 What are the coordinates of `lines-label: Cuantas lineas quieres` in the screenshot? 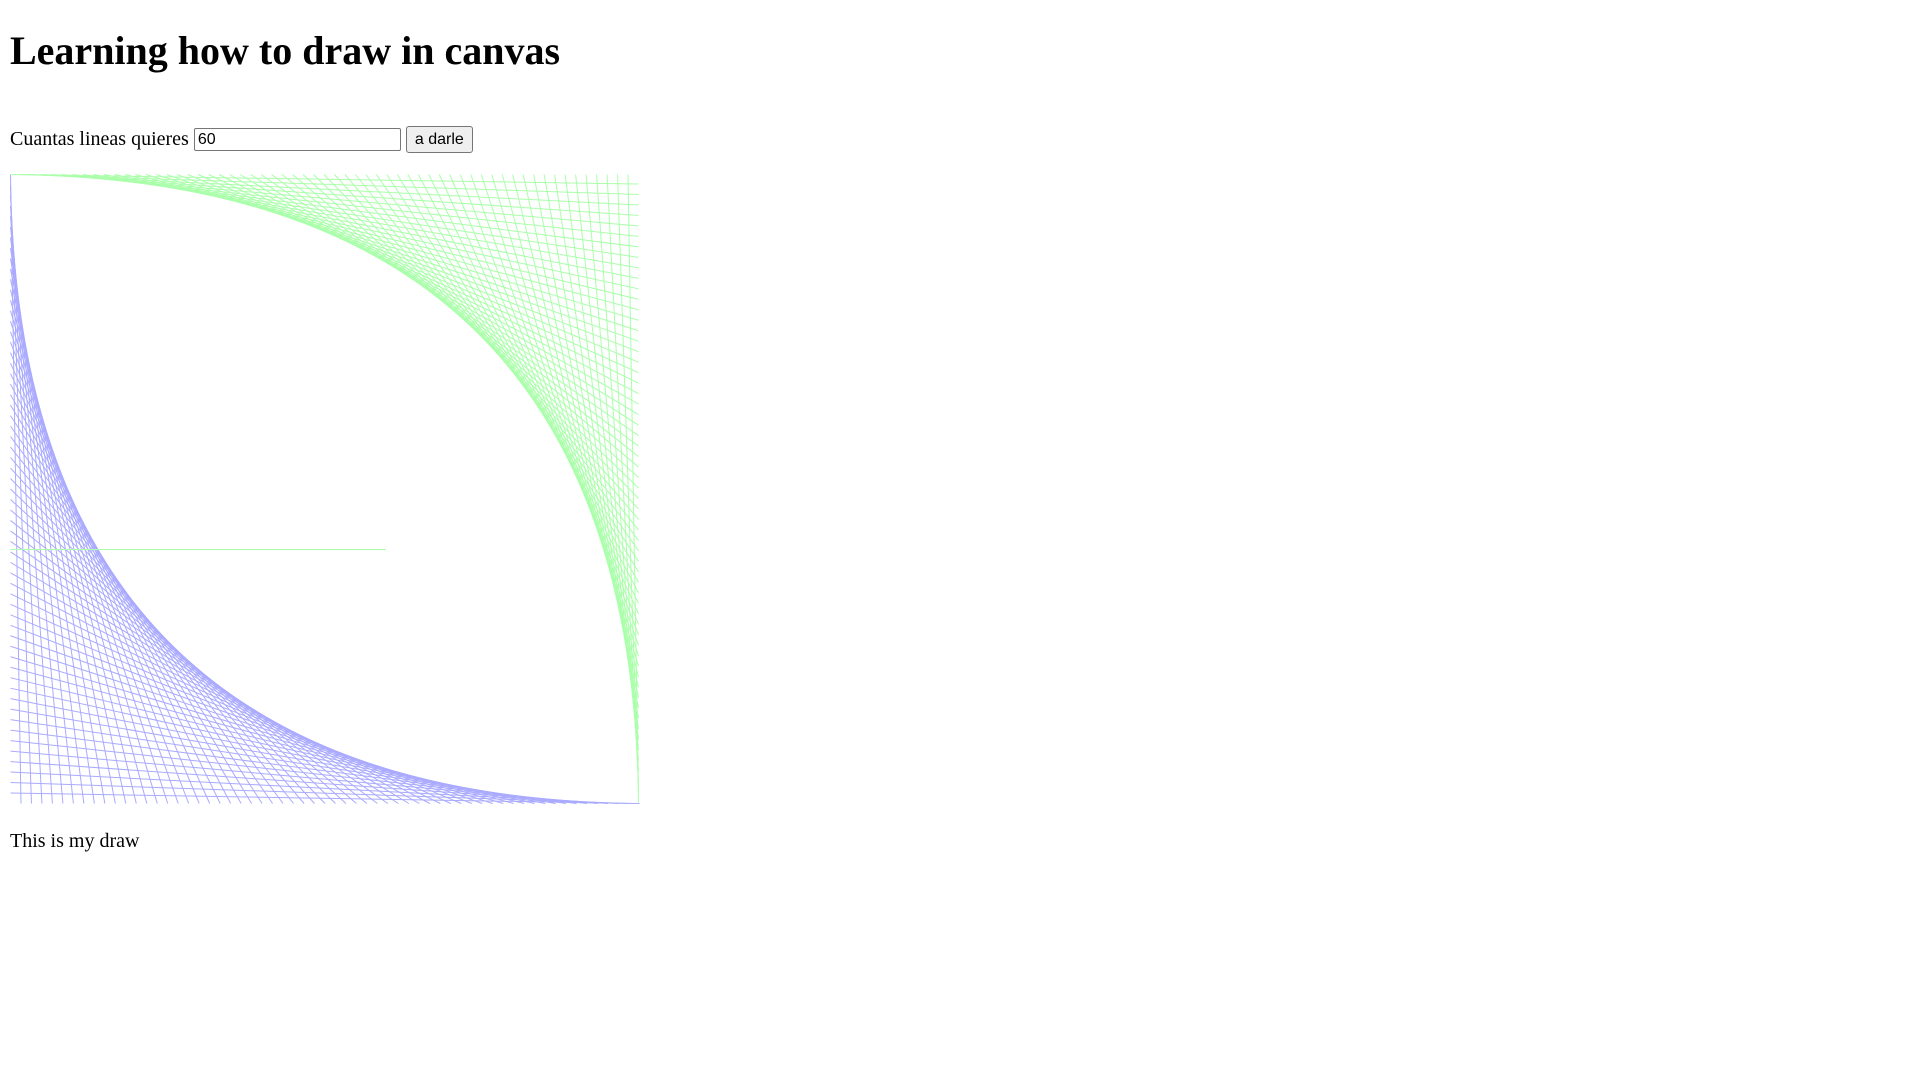 It's located at (99, 139).